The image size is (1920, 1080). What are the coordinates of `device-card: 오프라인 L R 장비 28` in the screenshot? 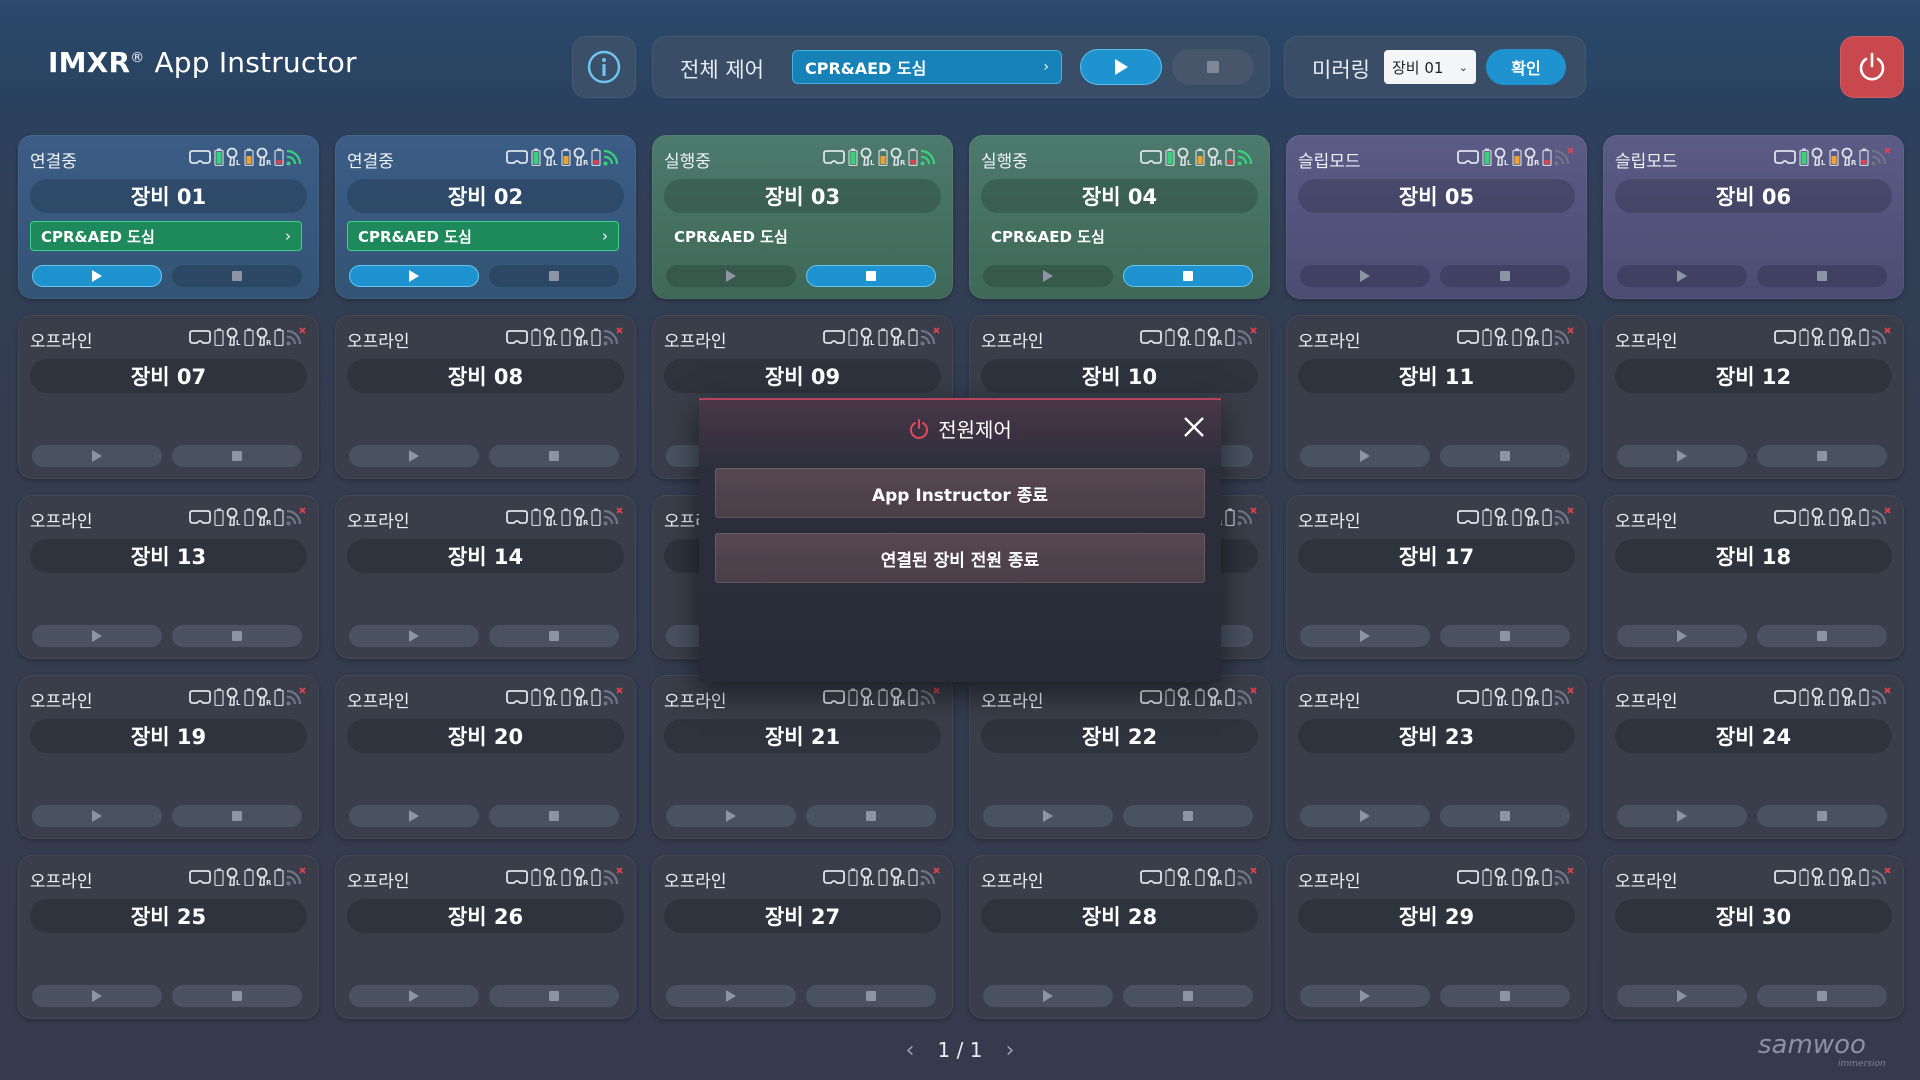 It's located at (1119, 937).